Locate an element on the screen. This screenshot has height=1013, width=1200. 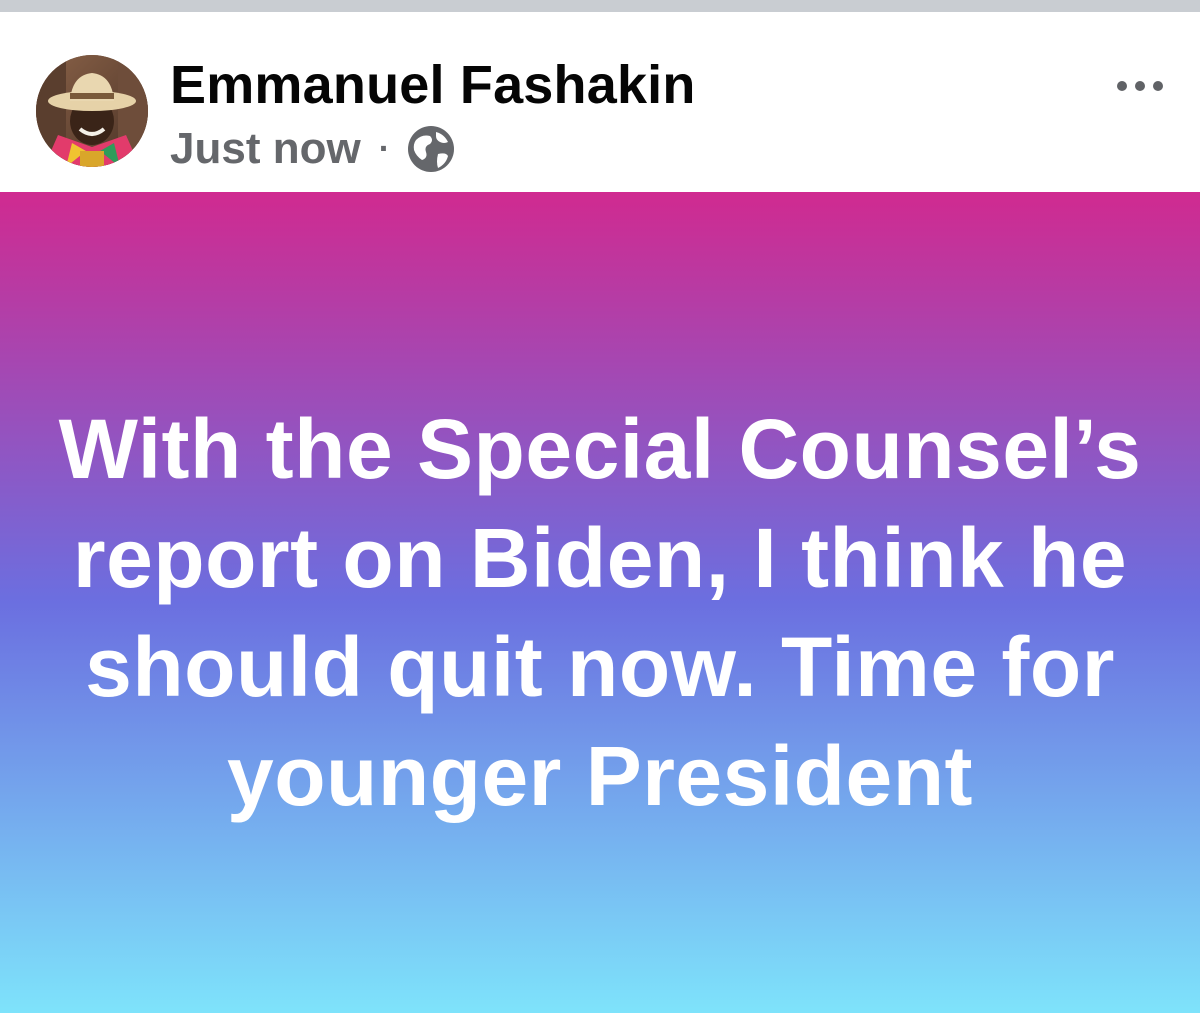
more-options-button is located at coordinates (1140, 86).